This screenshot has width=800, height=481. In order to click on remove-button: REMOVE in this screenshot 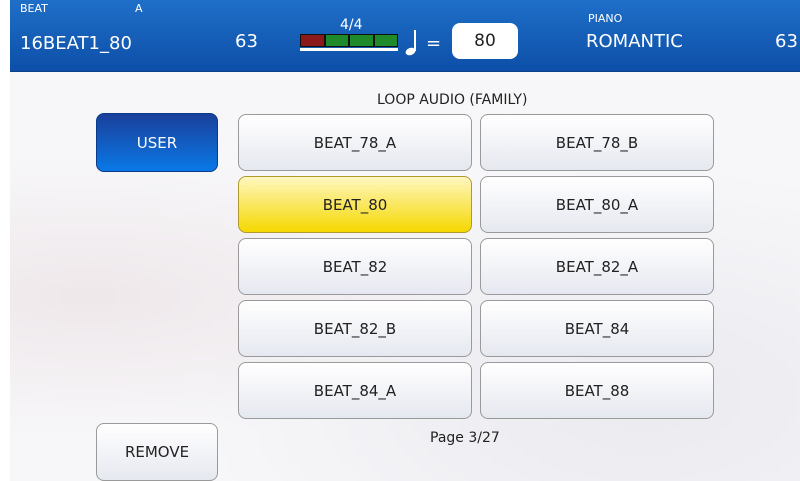, I will do `click(157, 452)`.